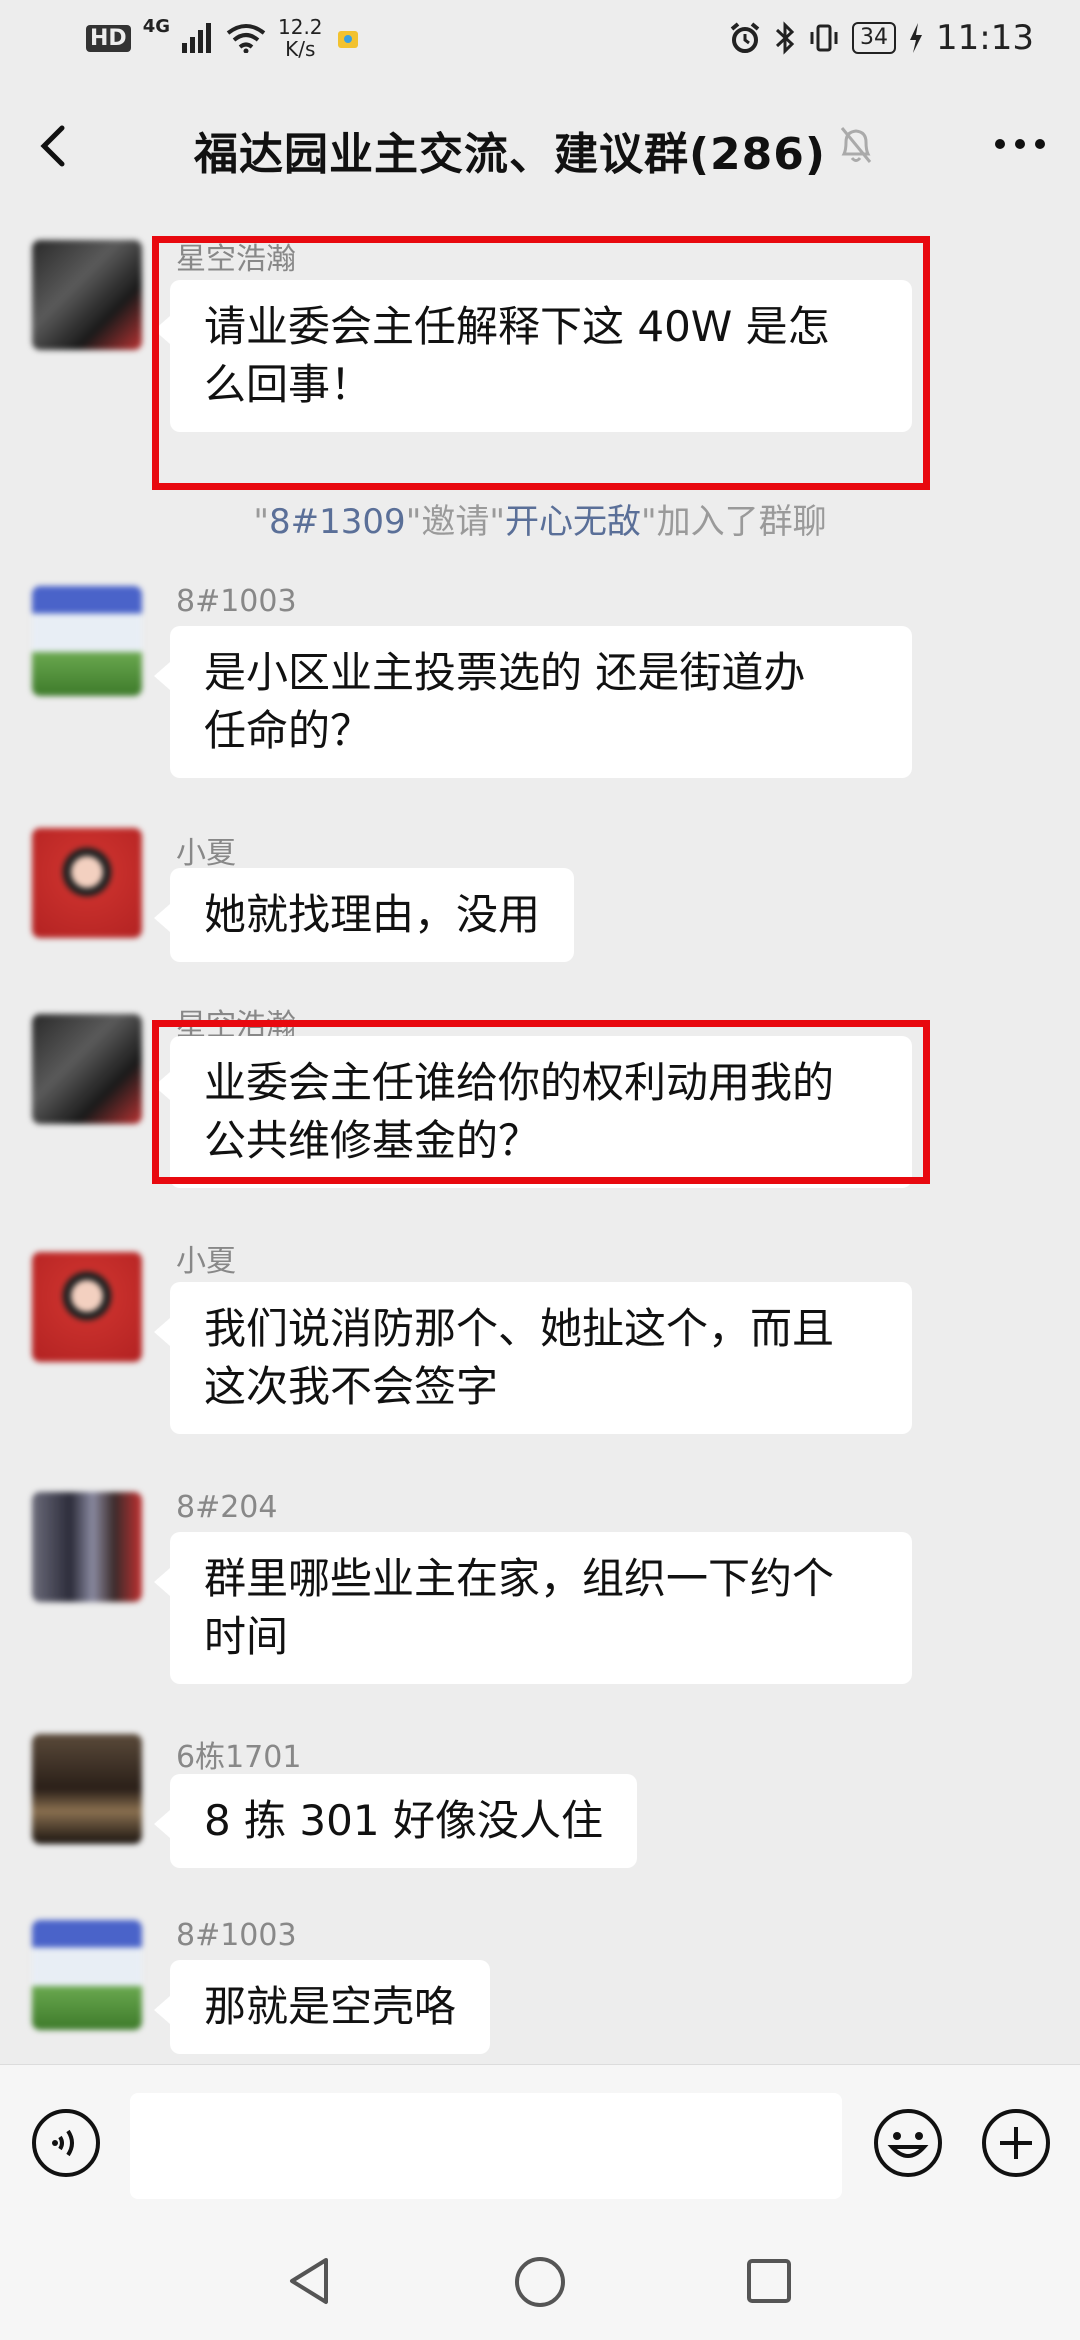 This screenshot has height=2340, width=1080. Describe the element at coordinates (330, 2006) in the screenshot. I see `message-line: 那就是空壳咯` at that location.